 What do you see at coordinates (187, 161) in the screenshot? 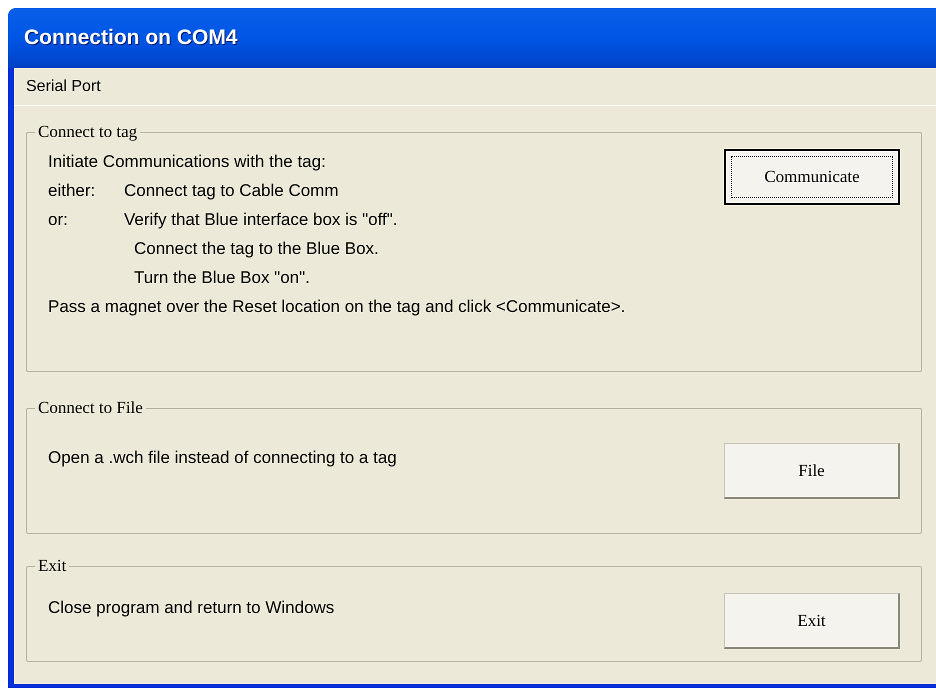
I see `instruction-text: Initiate Communications with the tag:` at bounding box center [187, 161].